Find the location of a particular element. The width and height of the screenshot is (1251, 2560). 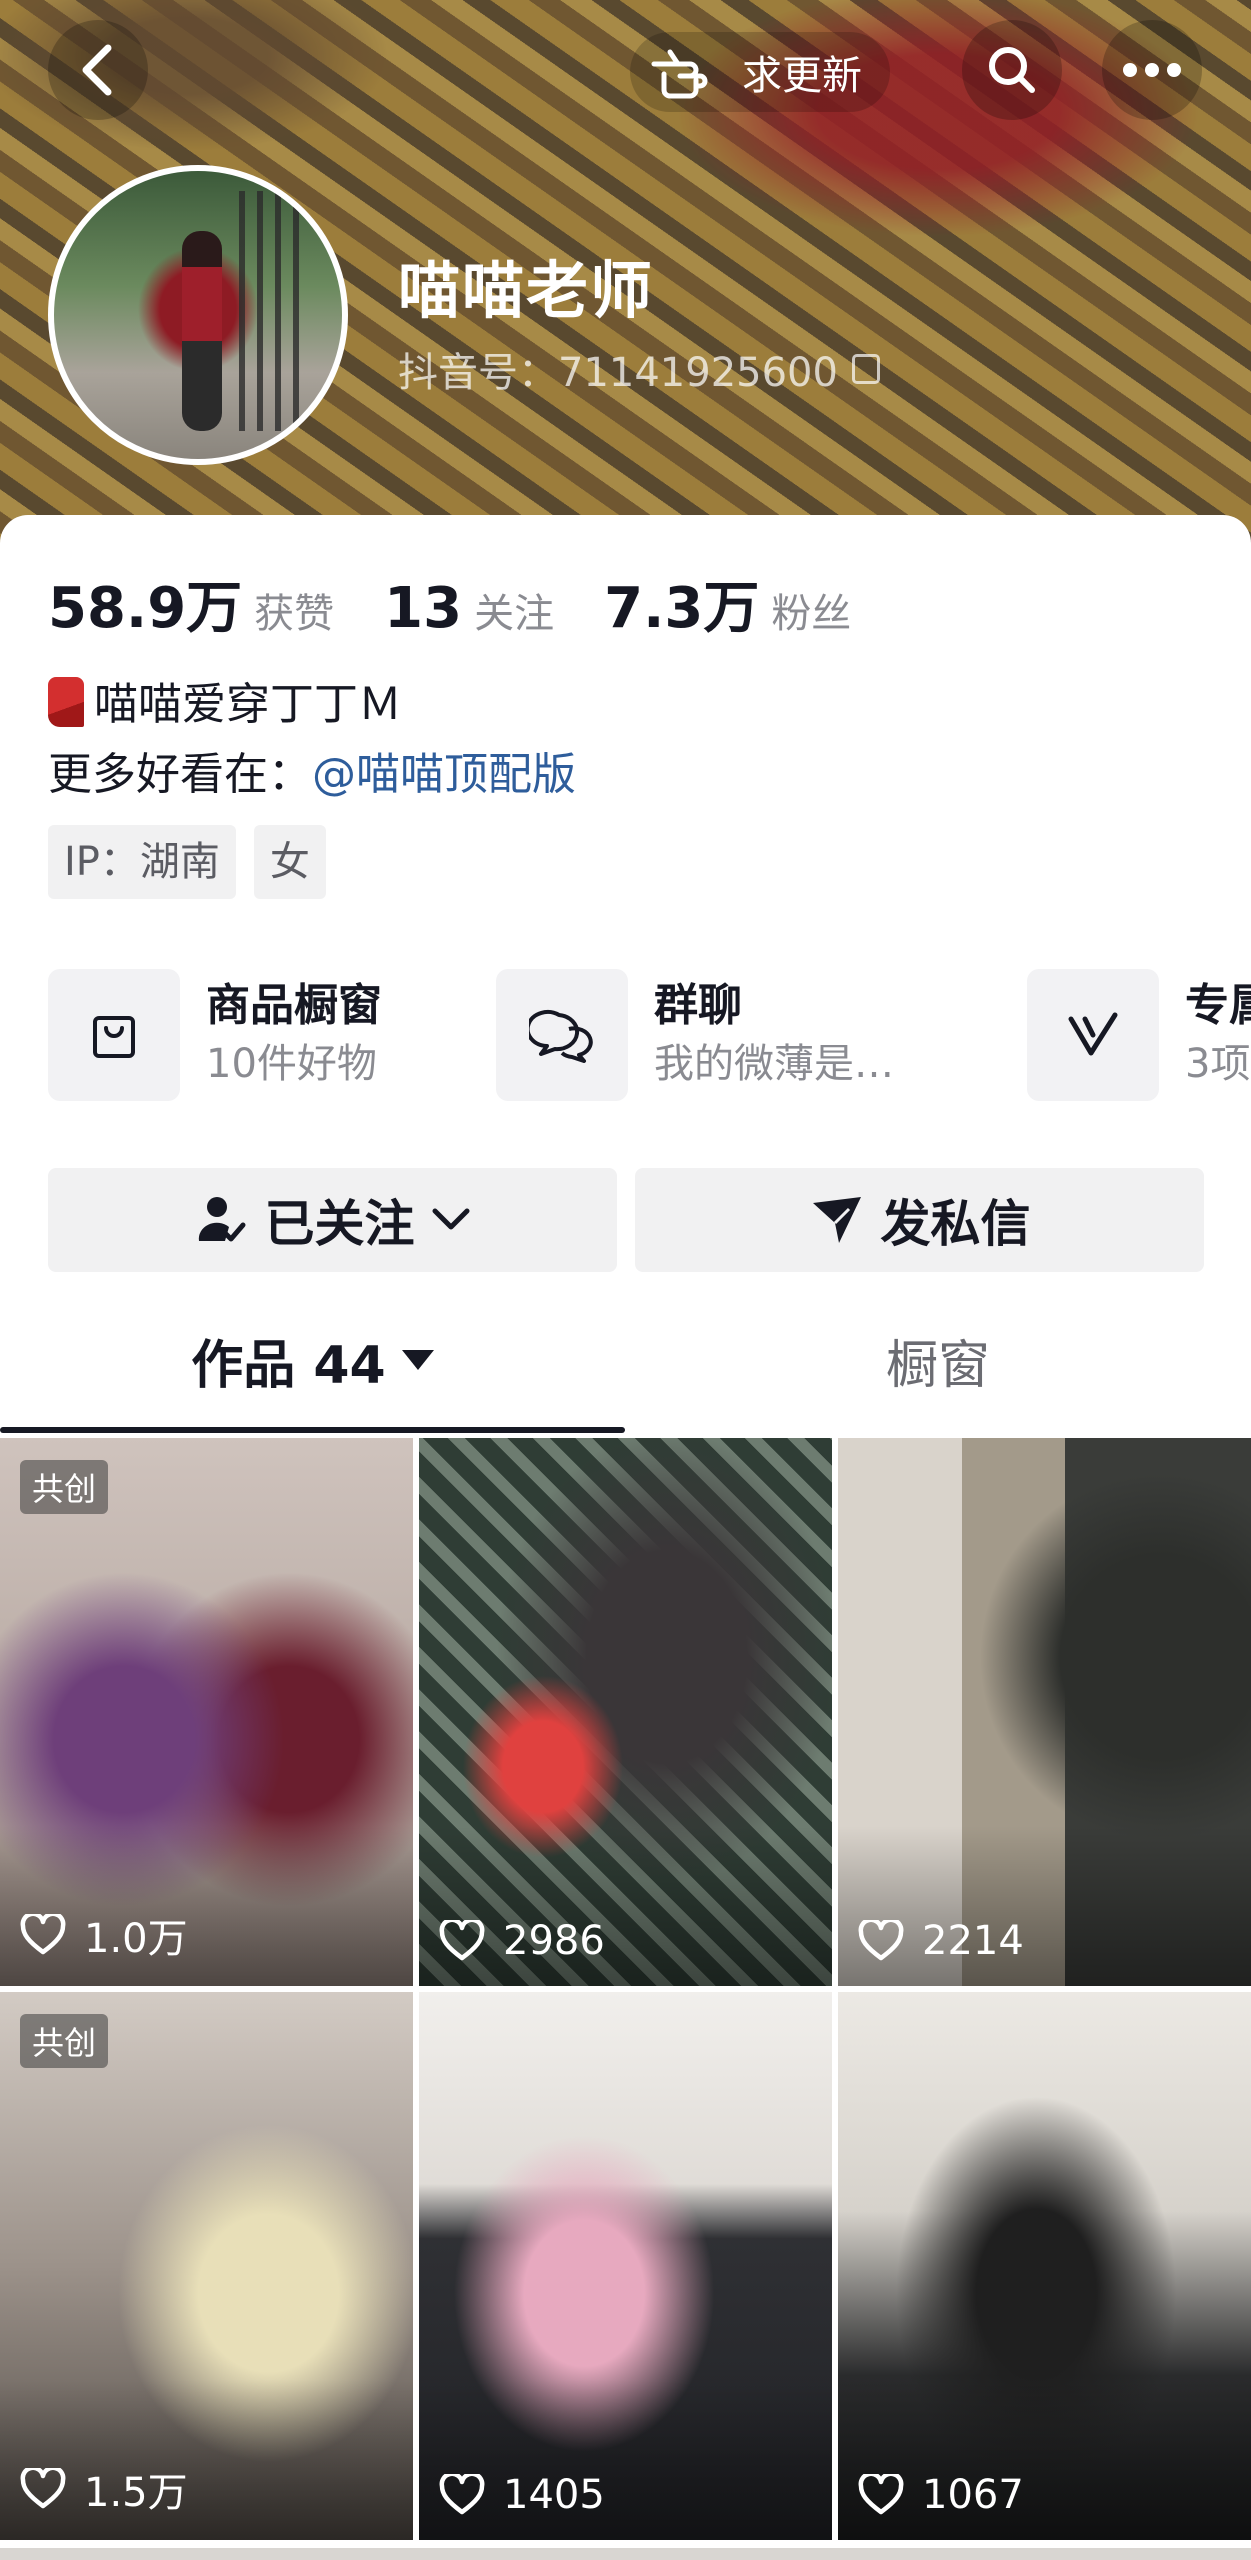

back-arrow-icon is located at coordinates (97, 70).